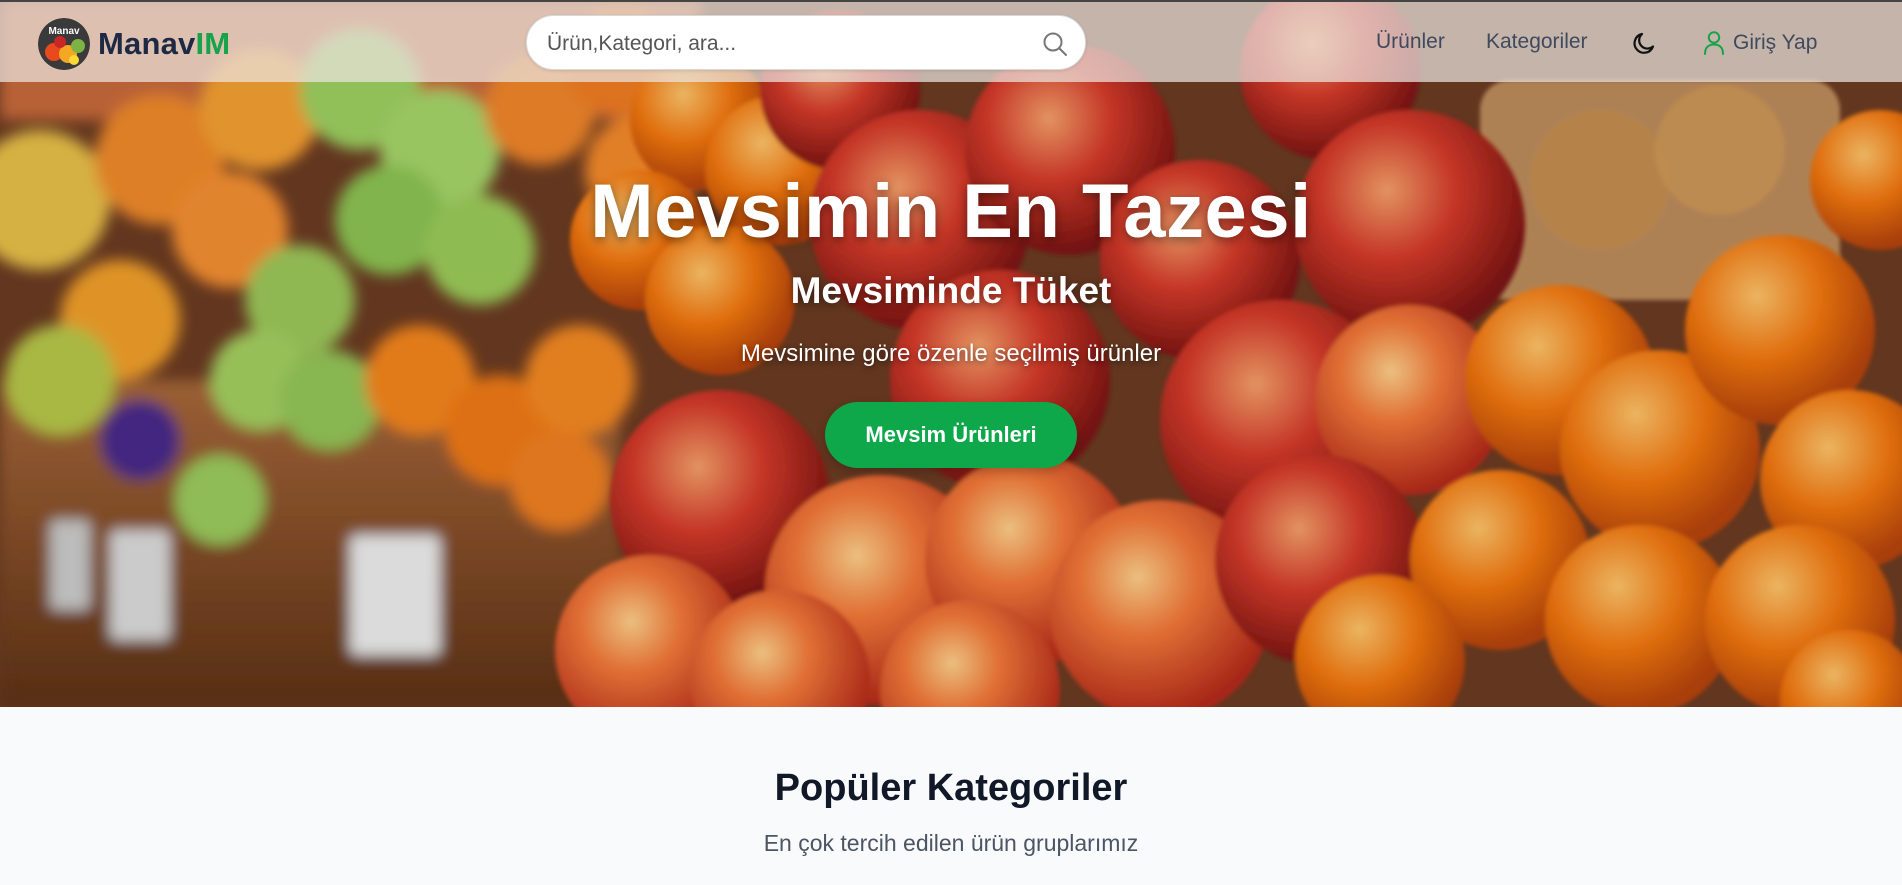  What do you see at coordinates (64, 44) in the screenshot?
I see `logo-icon: Manav` at bounding box center [64, 44].